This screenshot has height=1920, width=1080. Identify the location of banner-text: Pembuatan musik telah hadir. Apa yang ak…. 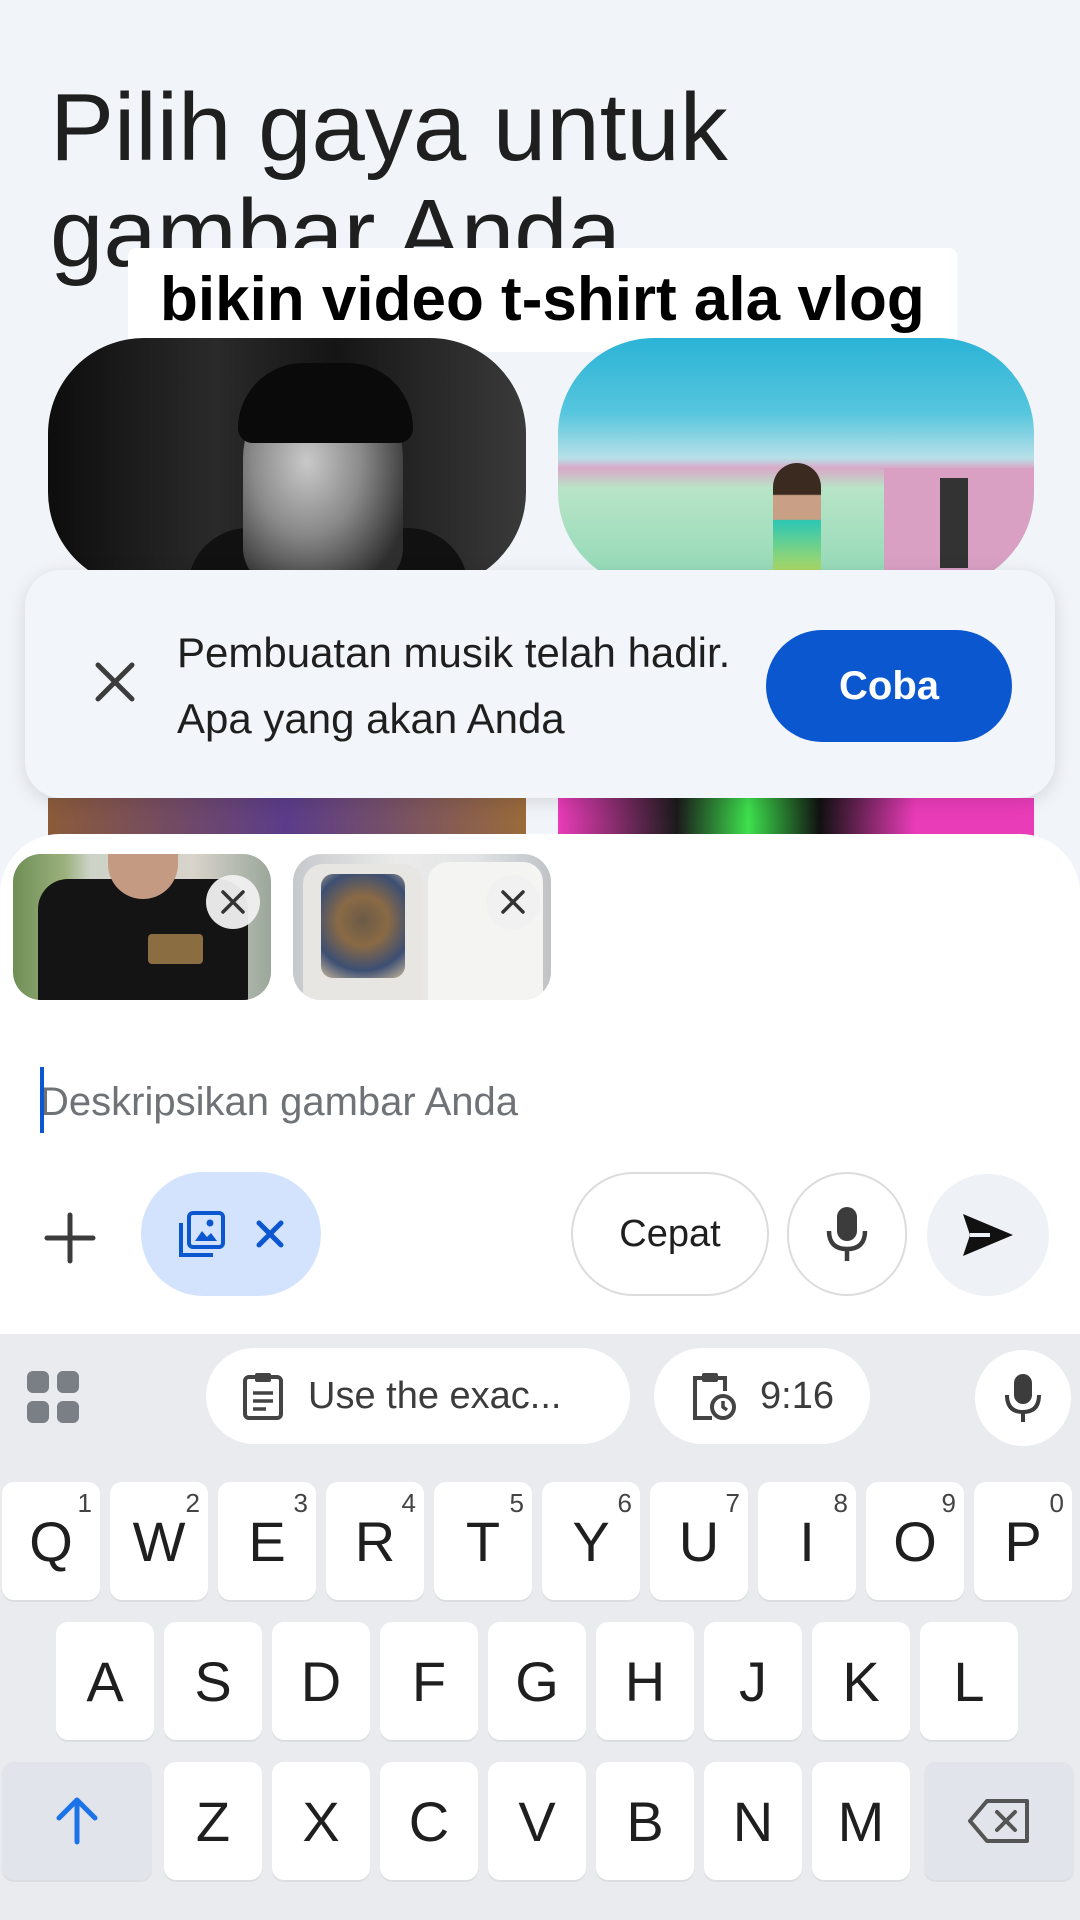
(454, 685).